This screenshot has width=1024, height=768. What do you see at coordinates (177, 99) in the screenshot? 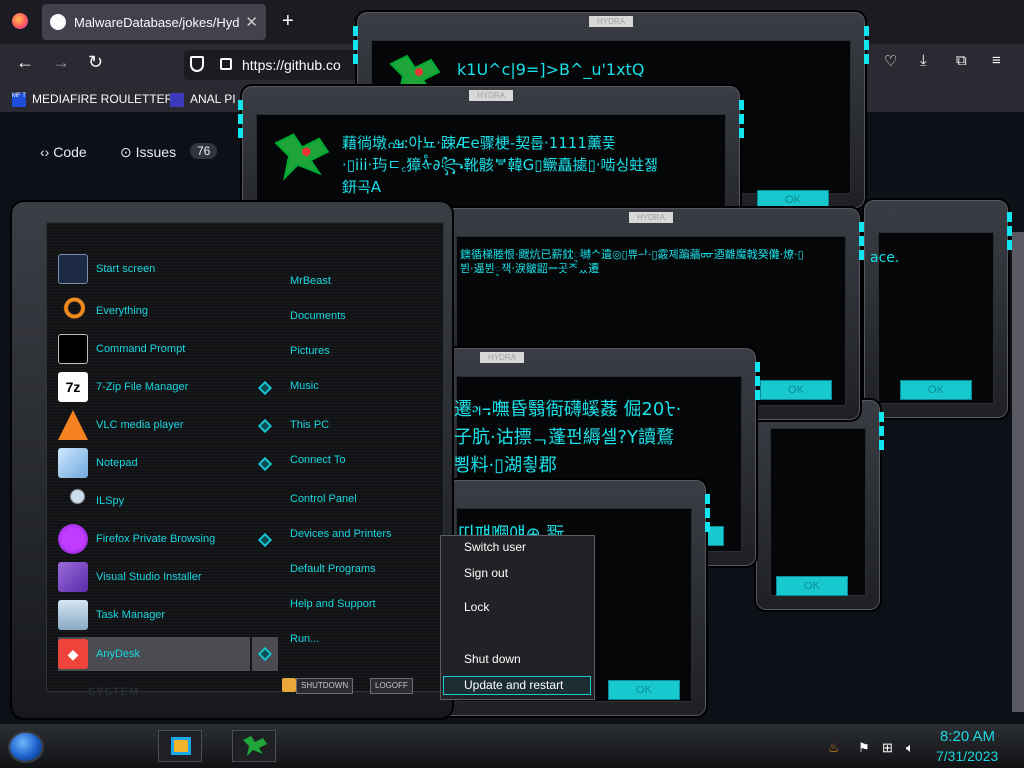
I see `bookmark-icon` at bounding box center [177, 99].